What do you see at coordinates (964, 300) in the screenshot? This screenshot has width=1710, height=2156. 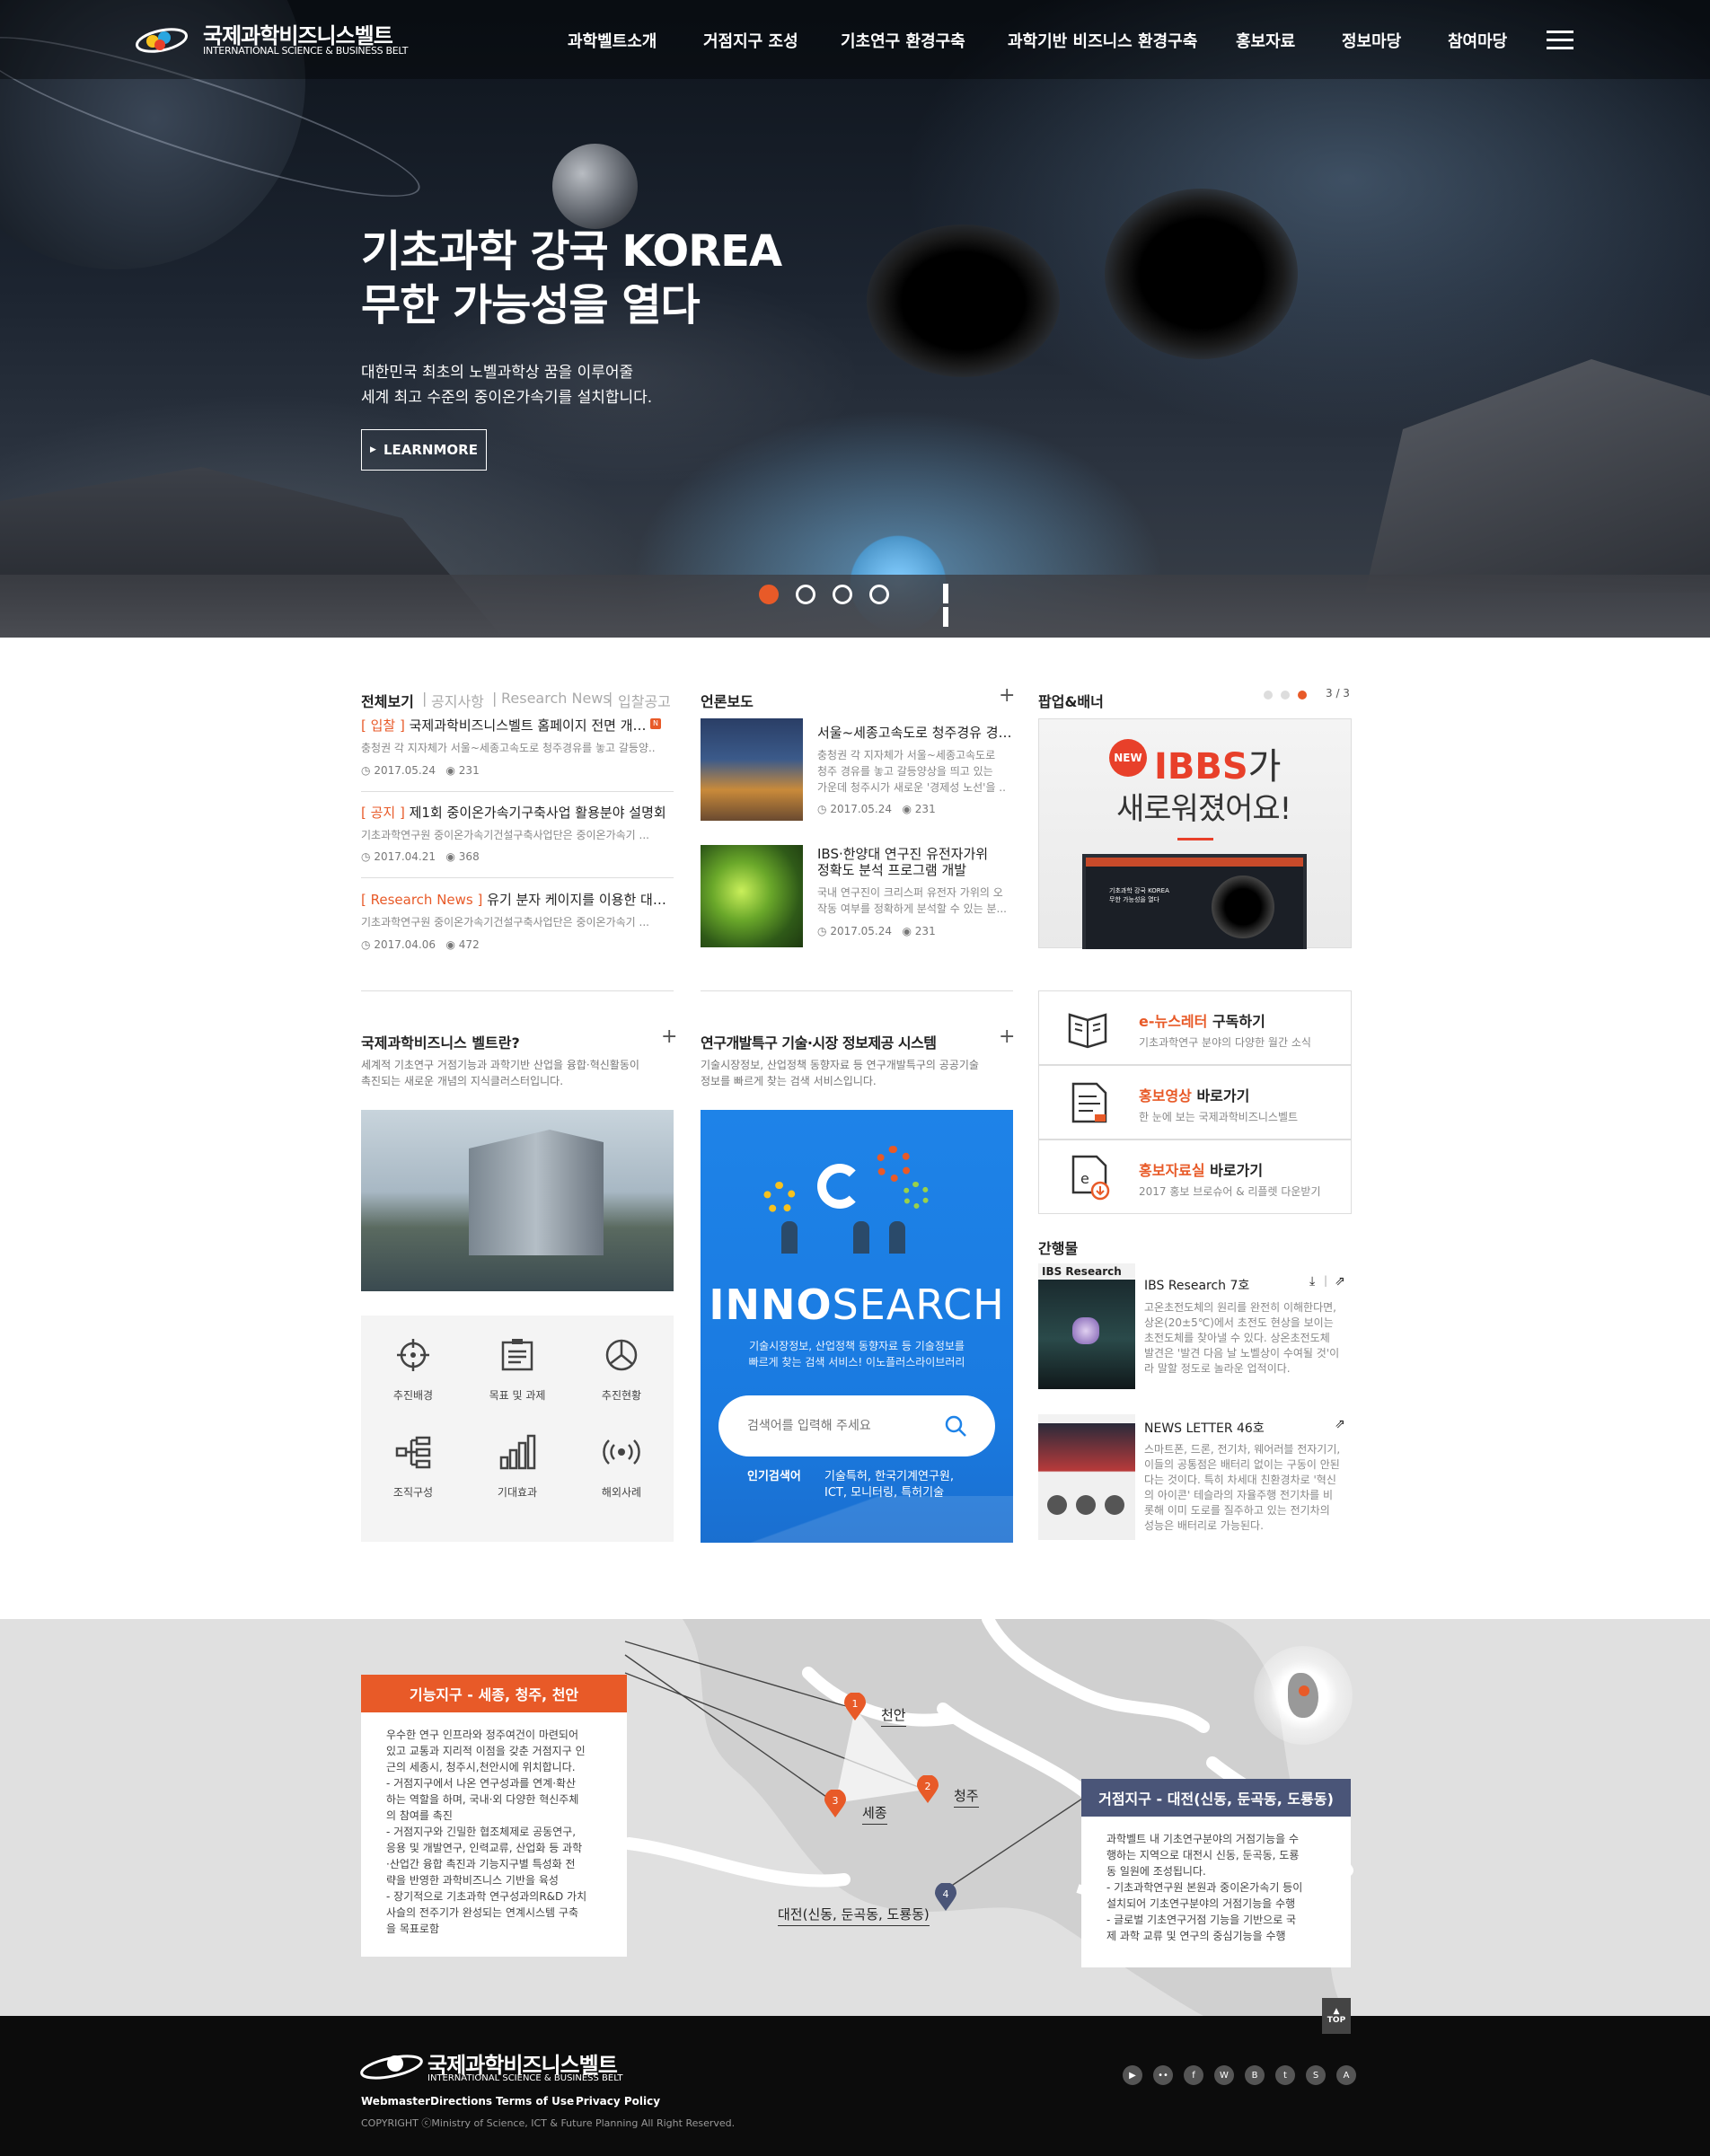 I see `blackhole-left` at bounding box center [964, 300].